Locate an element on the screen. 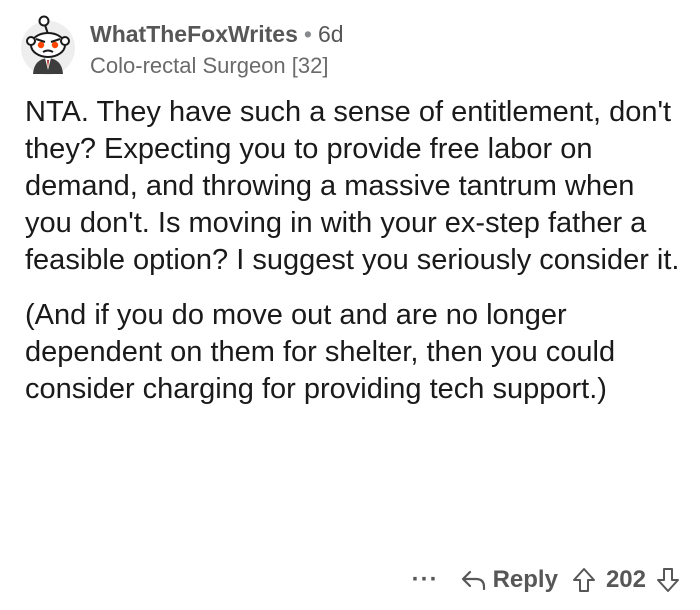  reply-label: Reply is located at coordinates (525, 579).